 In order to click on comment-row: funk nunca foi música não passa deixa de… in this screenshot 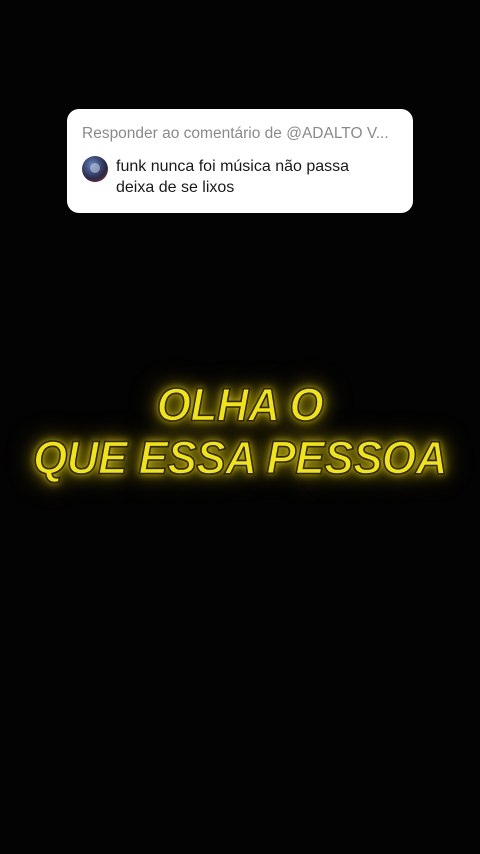, I will do `click(240, 177)`.